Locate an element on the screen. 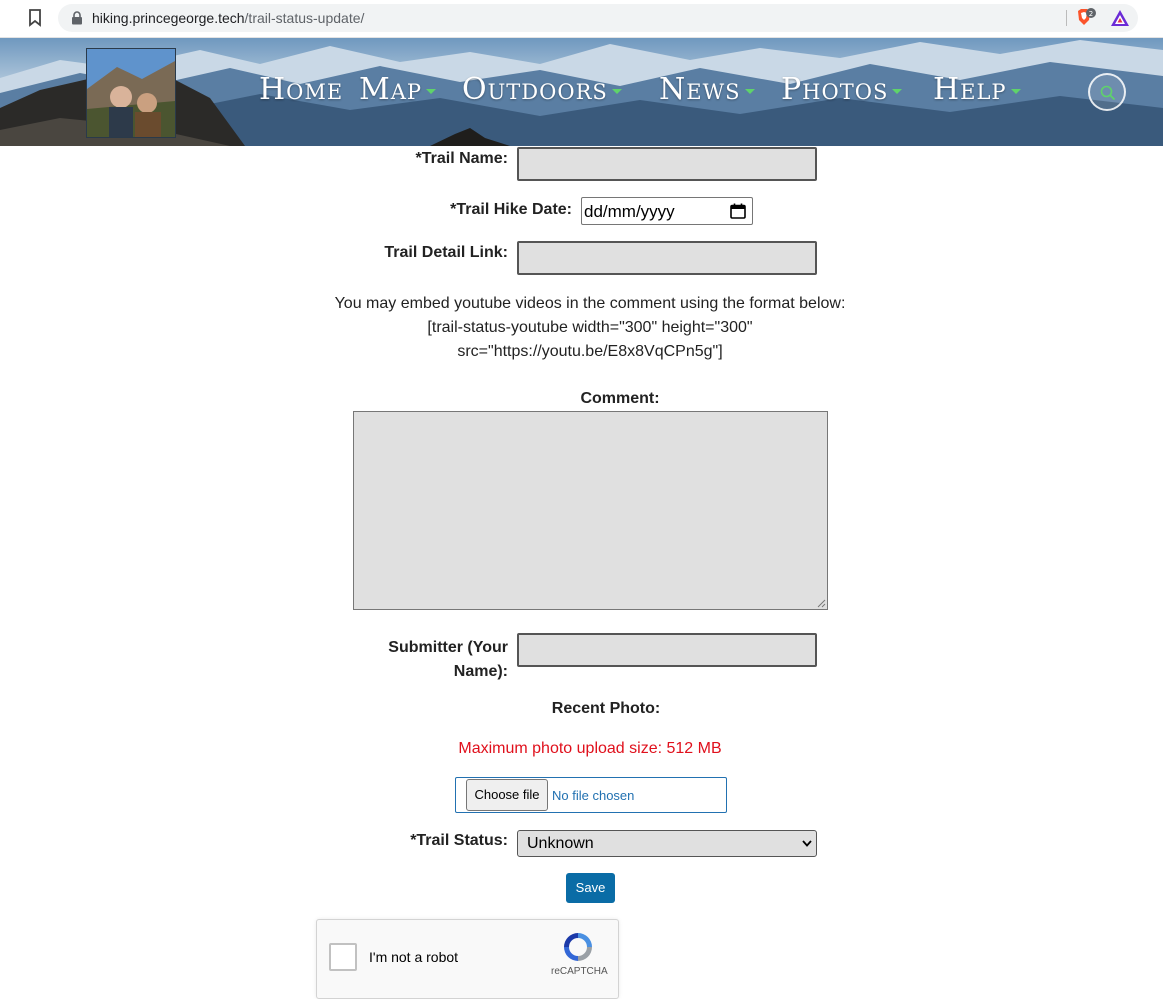 This screenshot has height=999, width=1163. nav-home: Home is located at coordinates (301, 89).